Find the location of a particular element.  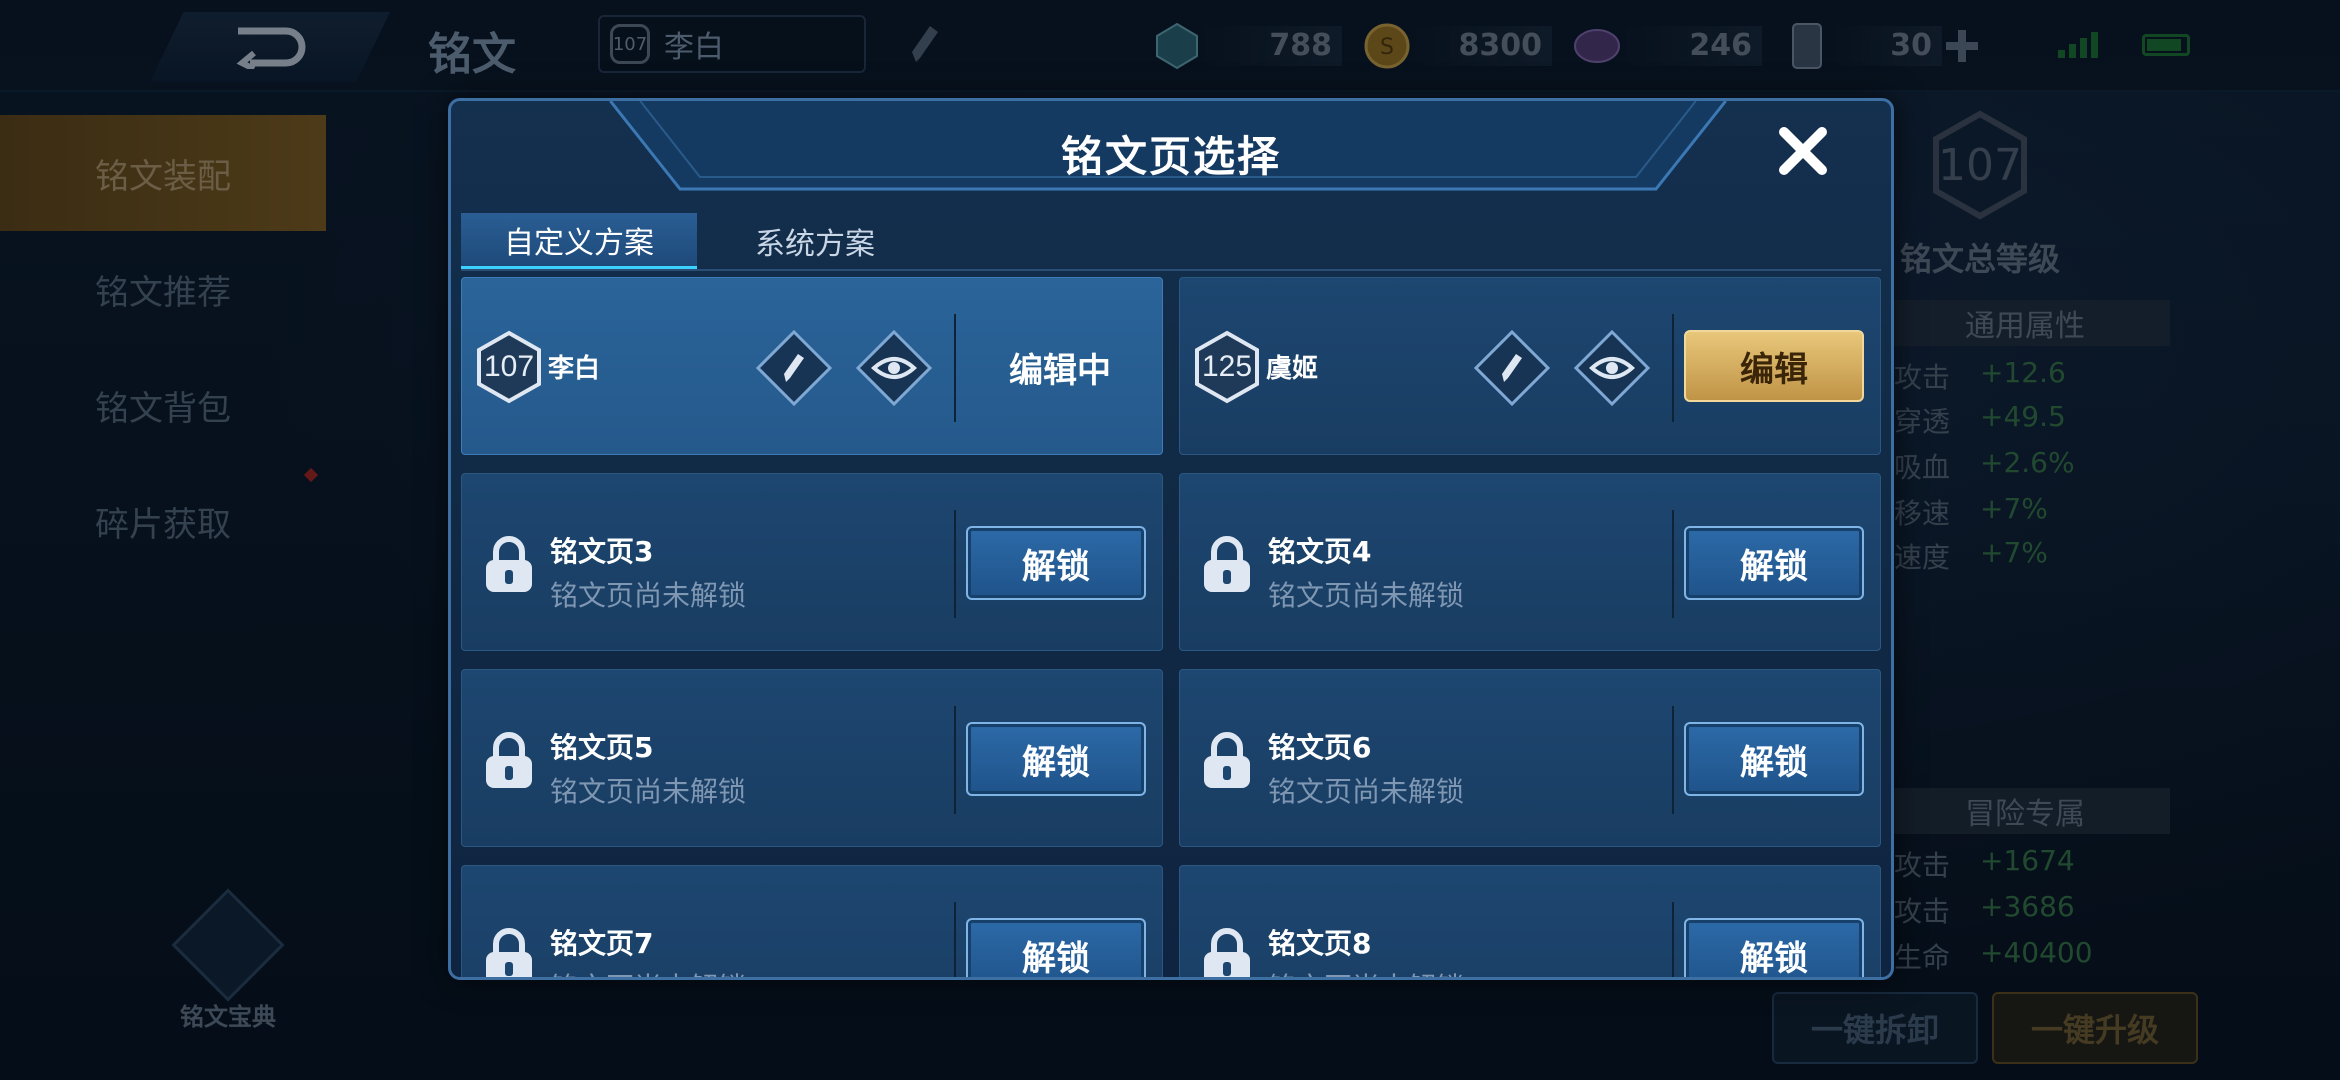

inscription-page-card-1: 107 李白 编辑中 is located at coordinates (812, 366).